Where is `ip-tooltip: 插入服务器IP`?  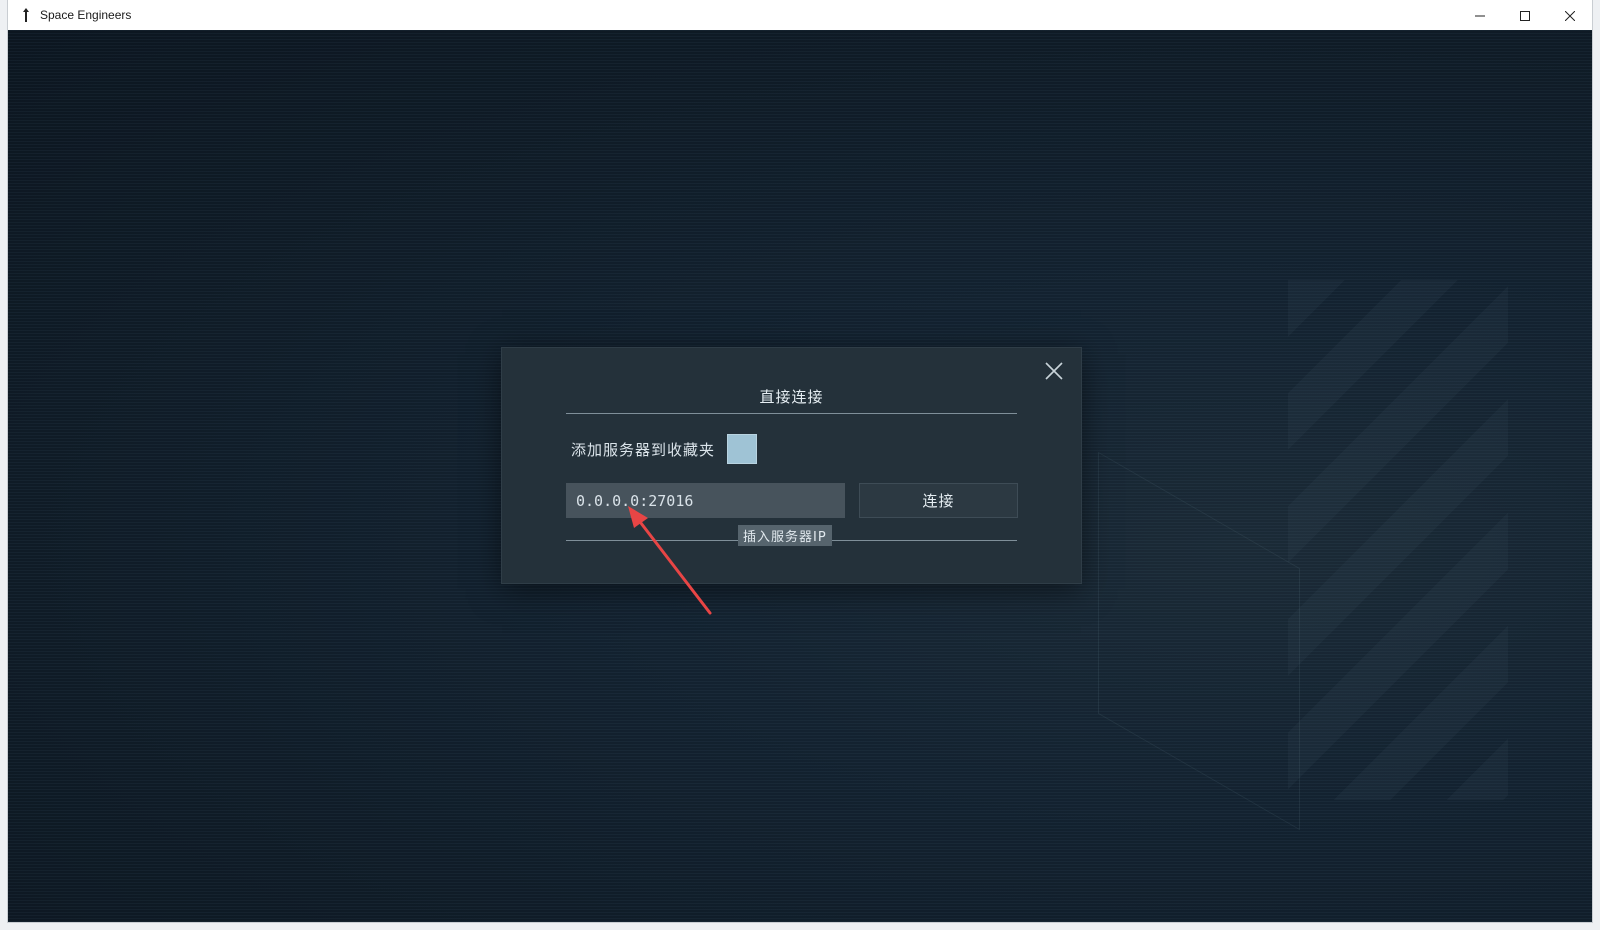 ip-tooltip: 插入服务器IP is located at coordinates (785, 535).